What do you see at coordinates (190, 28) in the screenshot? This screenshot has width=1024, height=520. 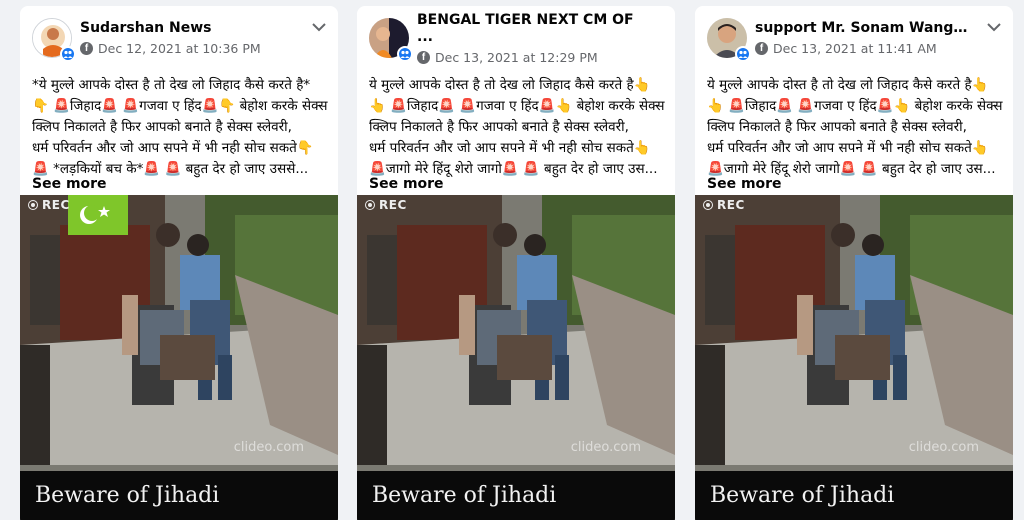 I see `author-name: Sudarshan News` at bounding box center [190, 28].